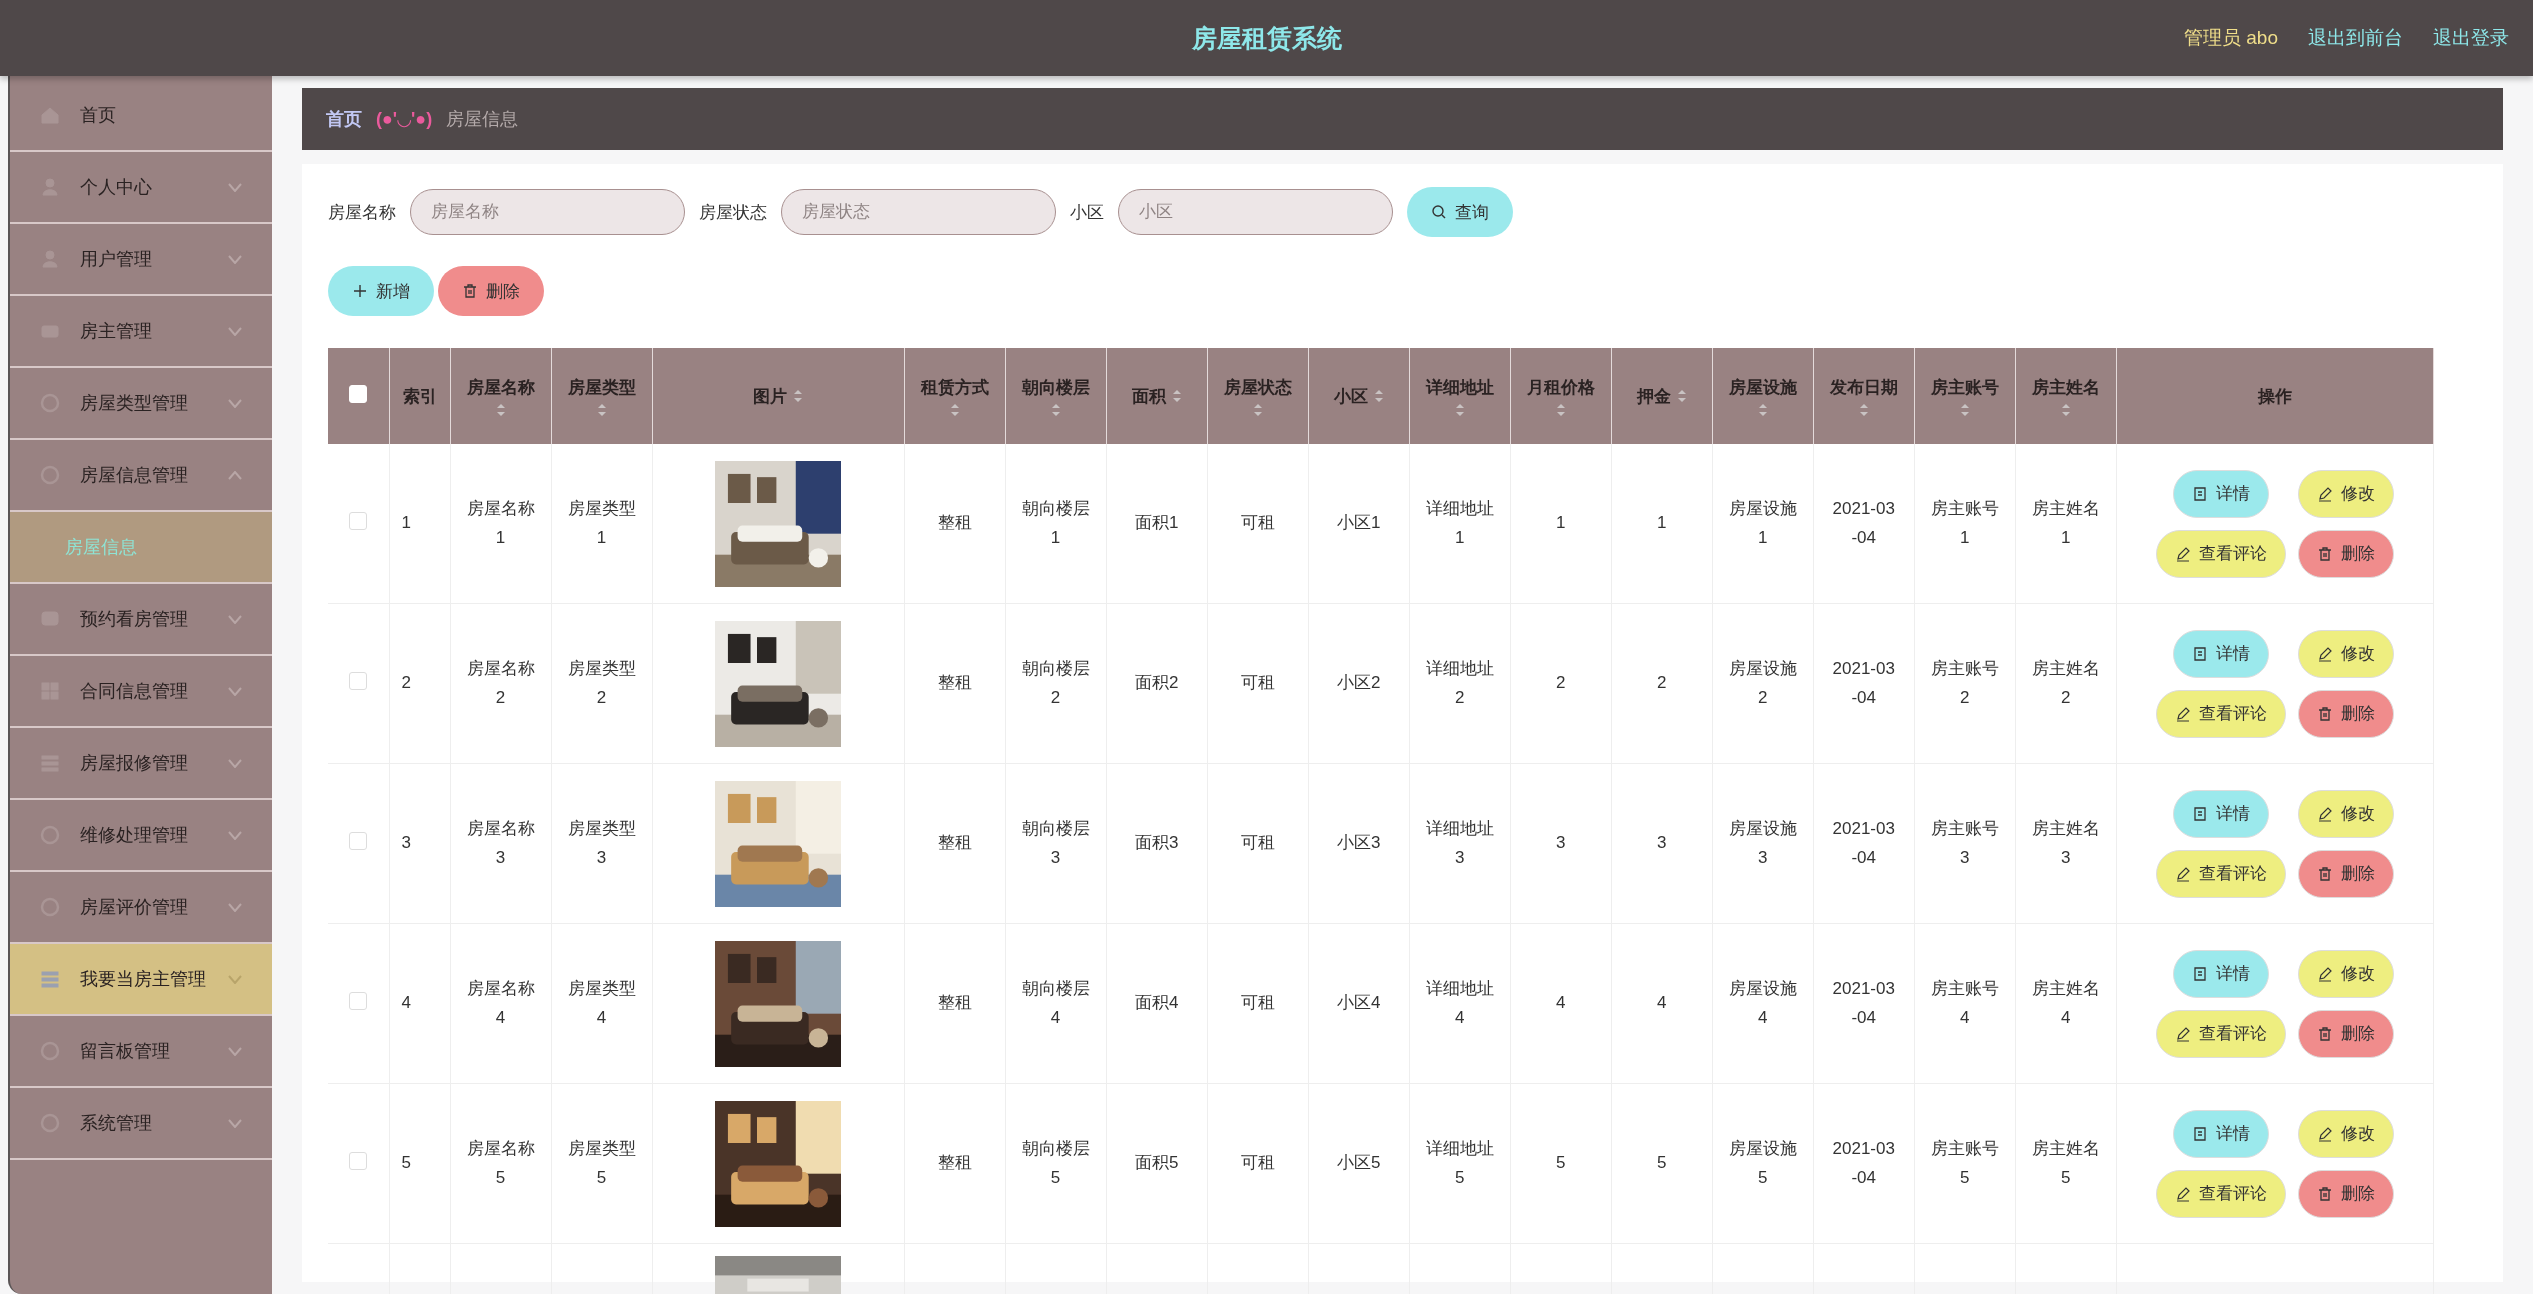  What do you see at coordinates (2471, 38) in the screenshot?
I see `header-link: 退出登录` at bounding box center [2471, 38].